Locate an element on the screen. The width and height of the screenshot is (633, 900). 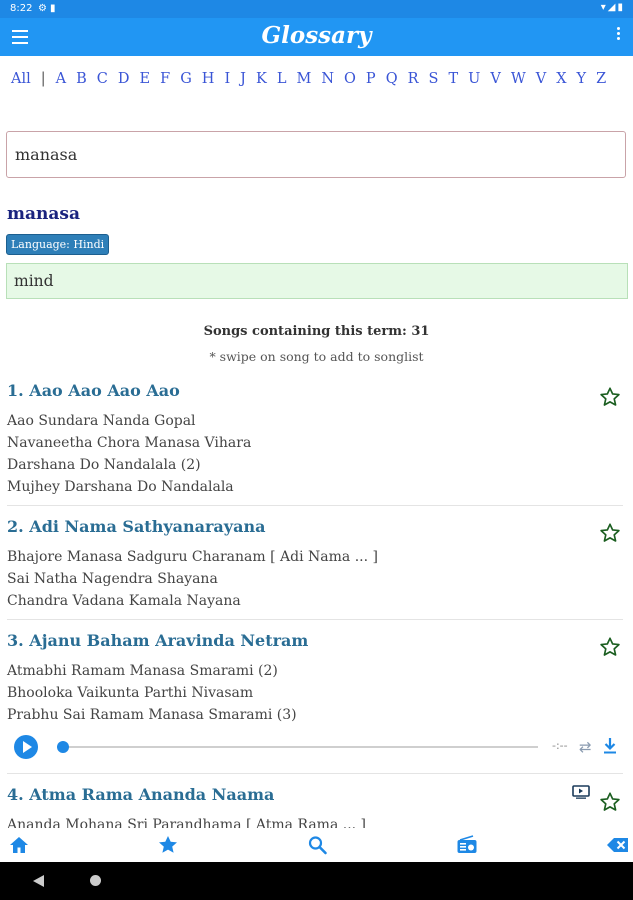
settings-icon: ⚙ is located at coordinates (44, 8).